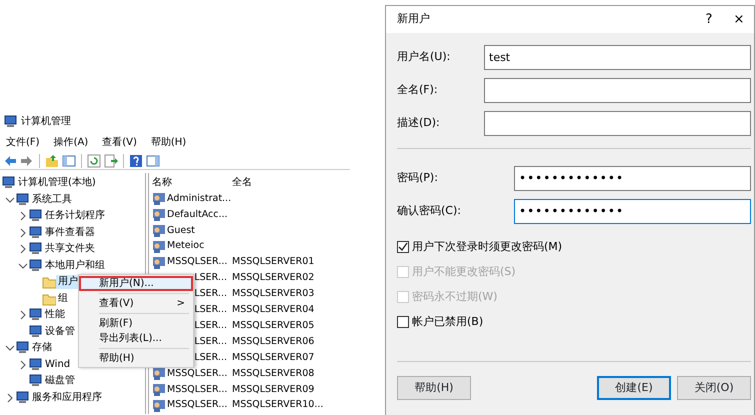  Describe the element at coordinates (27, 161) in the screenshot. I see `forward-arrow-icon` at that location.